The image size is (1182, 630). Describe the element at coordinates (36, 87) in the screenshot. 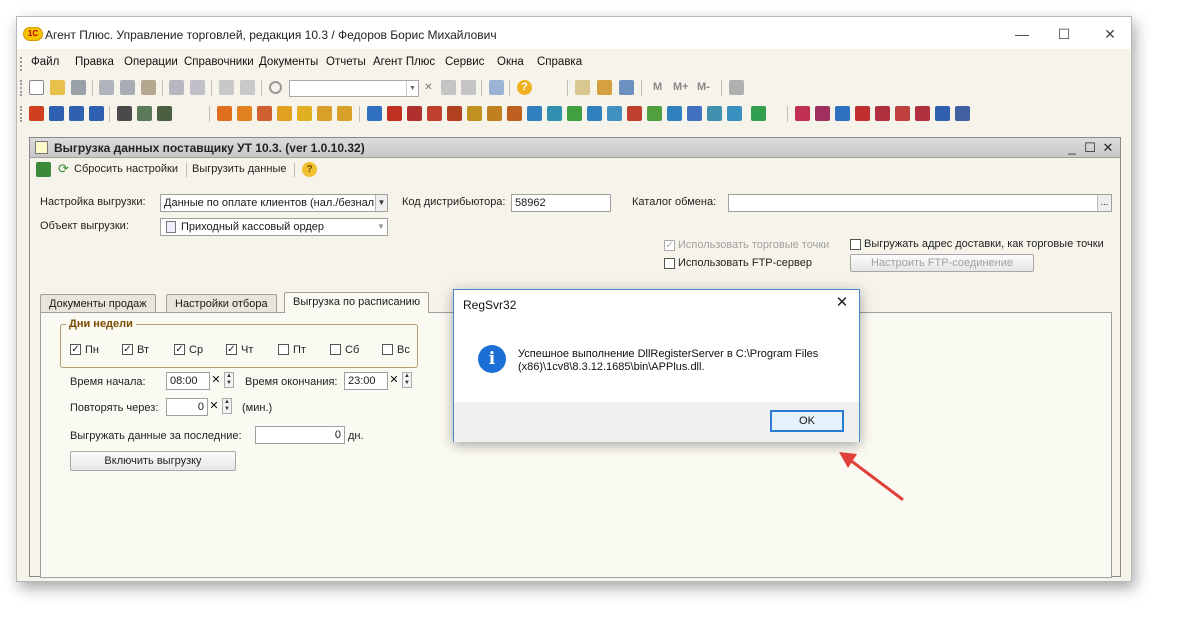

I see `new-document-icon` at that location.